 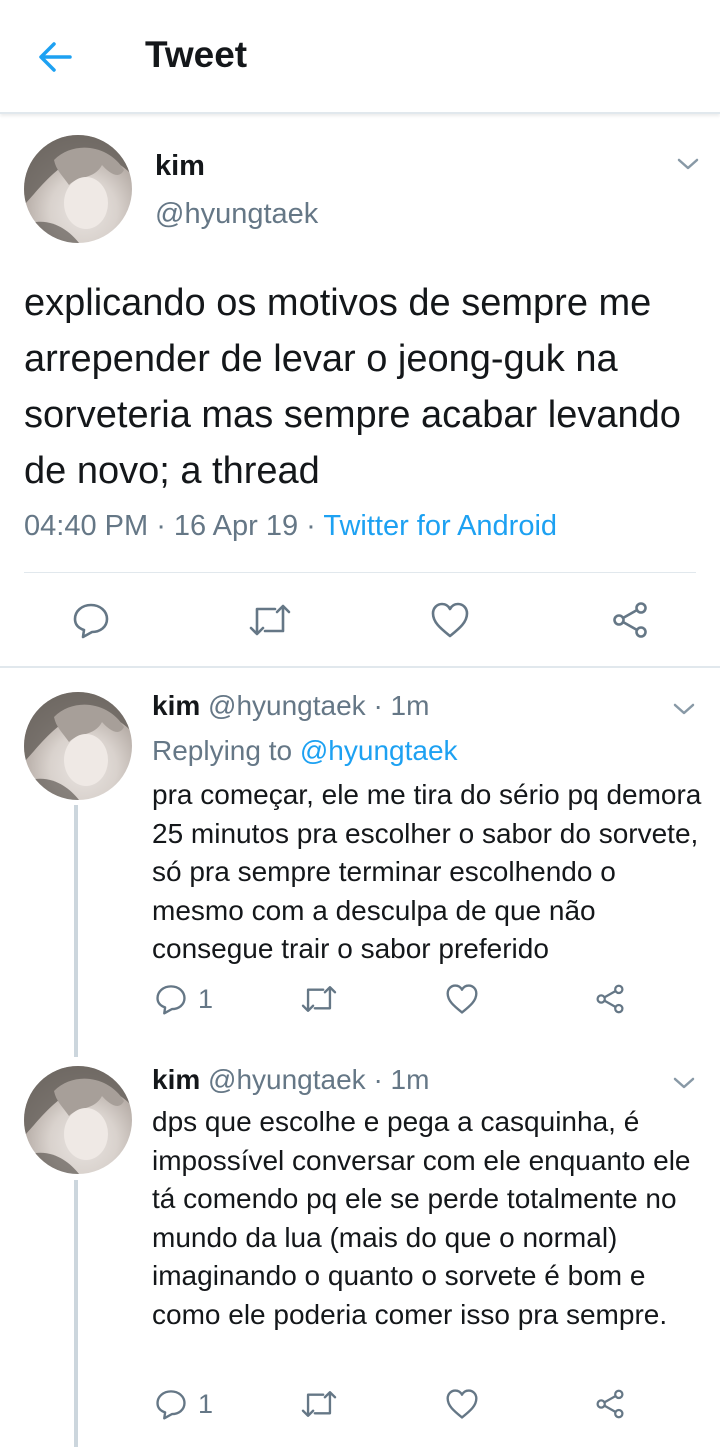 I want to click on replying-to: Replying to @hyungtaek, so click(x=305, y=751).